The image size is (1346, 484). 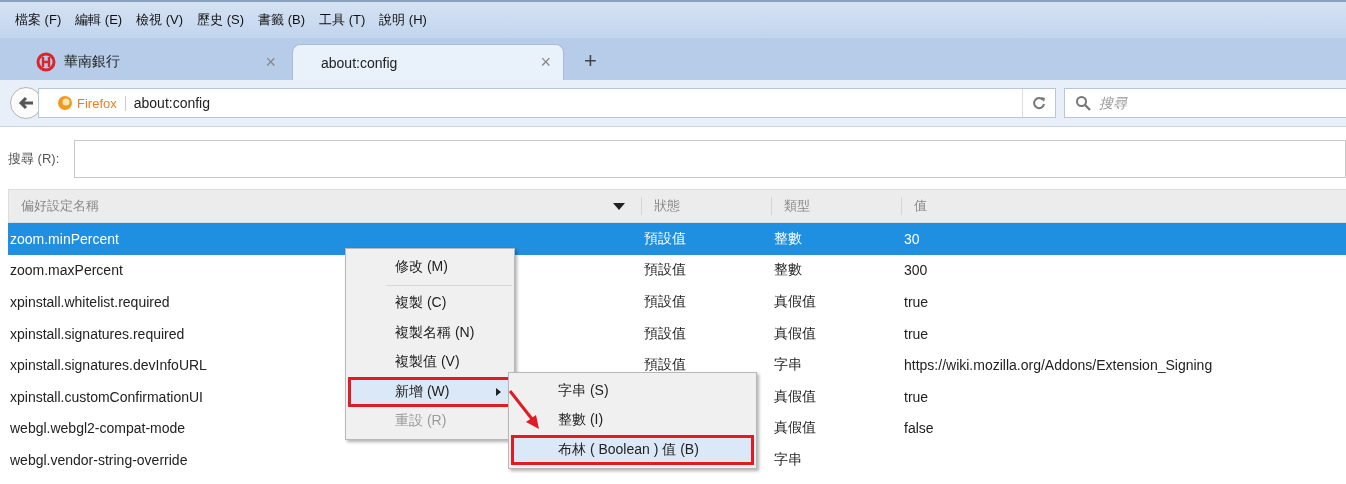 I want to click on search-label: 搜尋 (R):, so click(x=34, y=159).